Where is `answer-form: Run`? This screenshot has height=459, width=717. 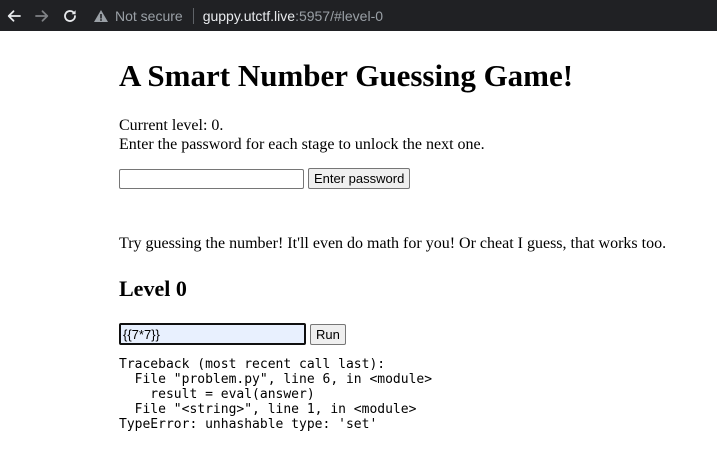
answer-form: Run is located at coordinates (232, 334).